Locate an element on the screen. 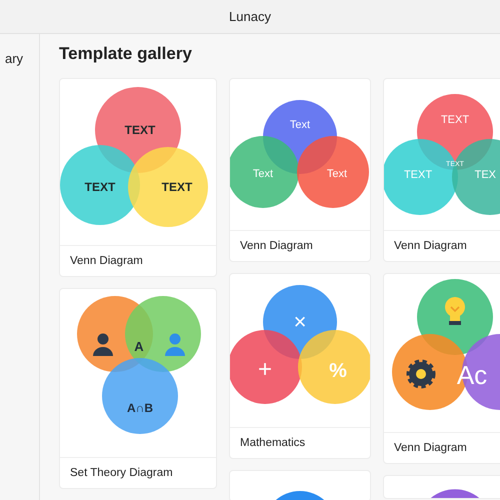  diagram-label: TEX is located at coordinates (485, 175).